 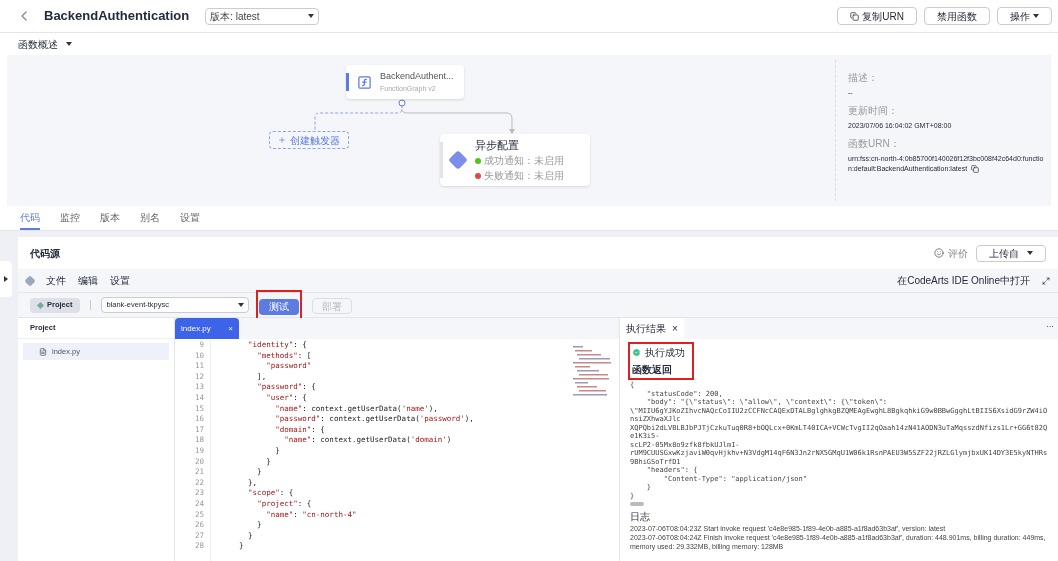 What do you see at coordinates (309, 140) in the screenshot?
I see `create-trigger-button: 创建触发器` at bounding box center [309, 140].